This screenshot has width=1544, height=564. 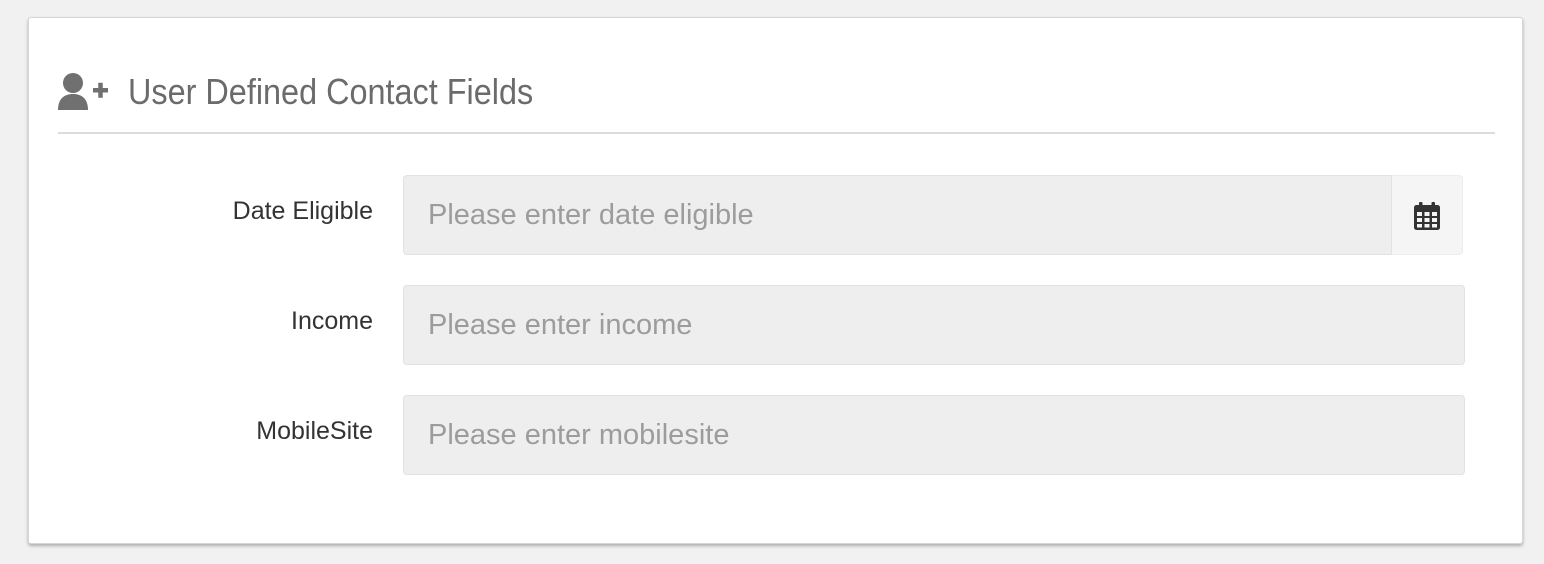 What do you see at coordinates (934, 325) in the screenshot?
I see `income-input` at bounding box center [934, 325].